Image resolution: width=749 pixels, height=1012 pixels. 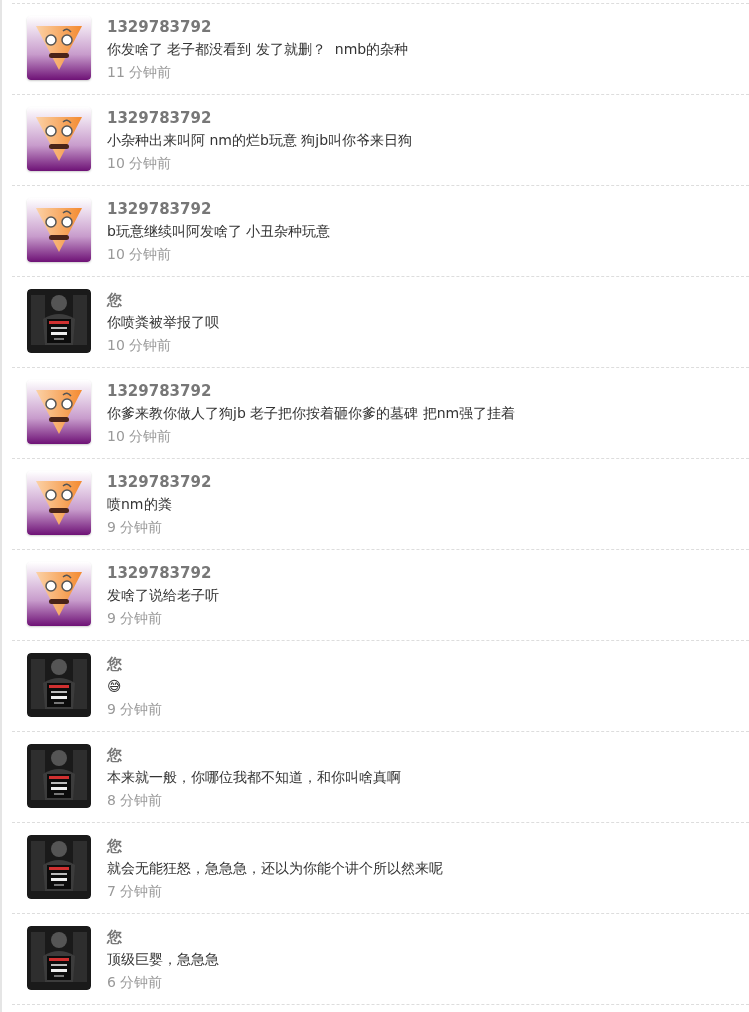 I want to click on comment-time: 8 分钟前, so click(x=135, y=800).